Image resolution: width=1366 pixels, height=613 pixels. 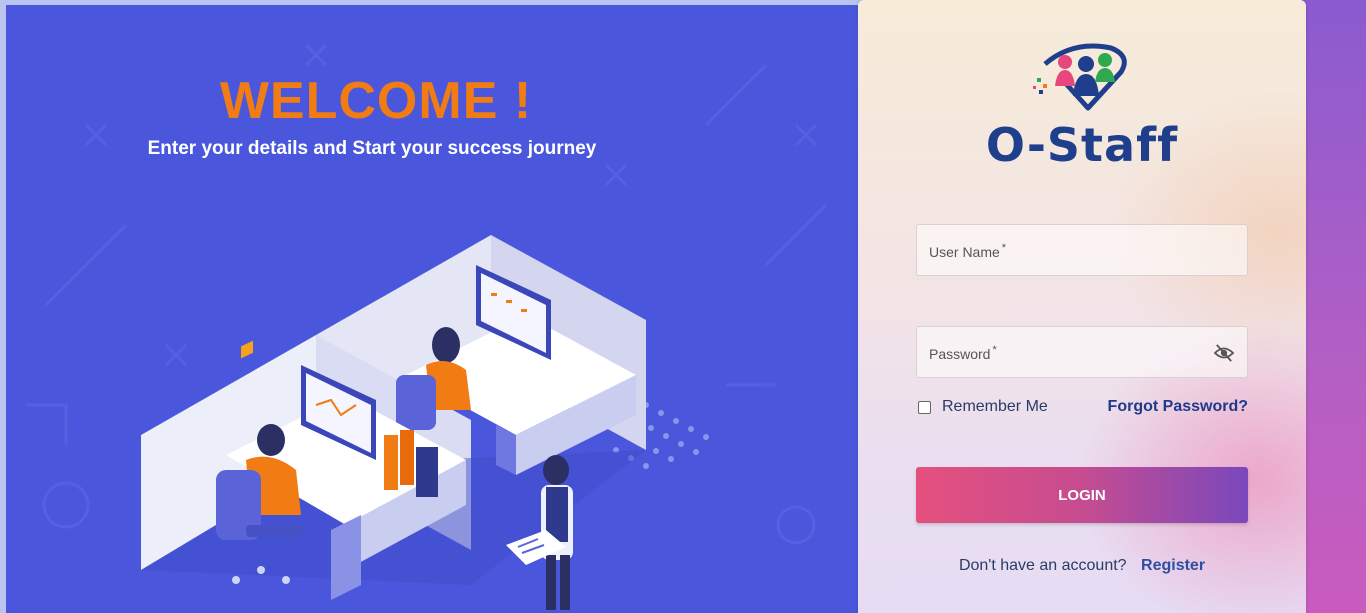 I want to click on no-account-text: Don't have an account?, so click(x=1042, y=565).